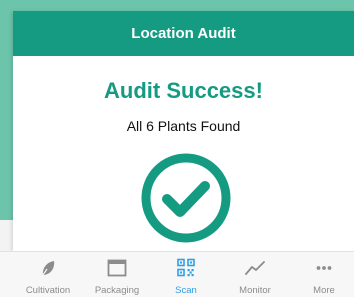 The height and width of the screenshot is (298, 354). I want to click on tab-scan: Scan, so click(186, 275).